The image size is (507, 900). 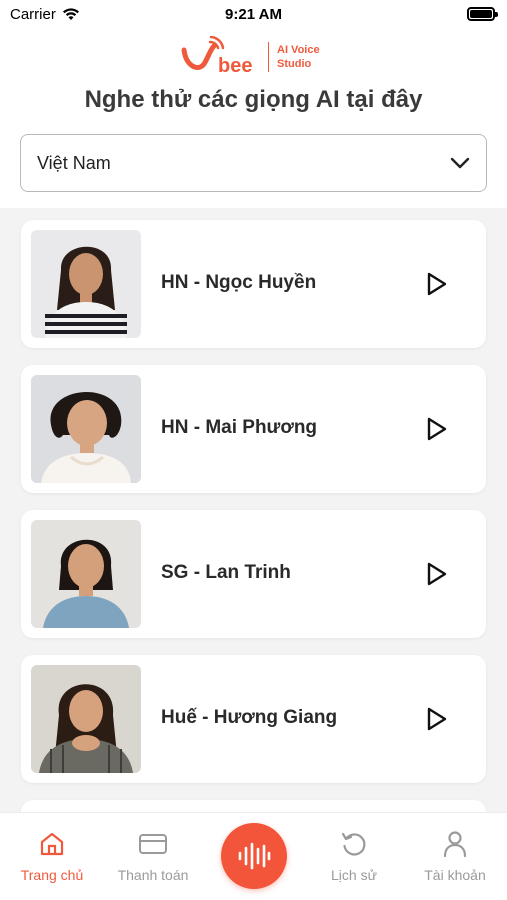 I want to click on tab-account-label: Tài khoản, so click(x=455, y=875).